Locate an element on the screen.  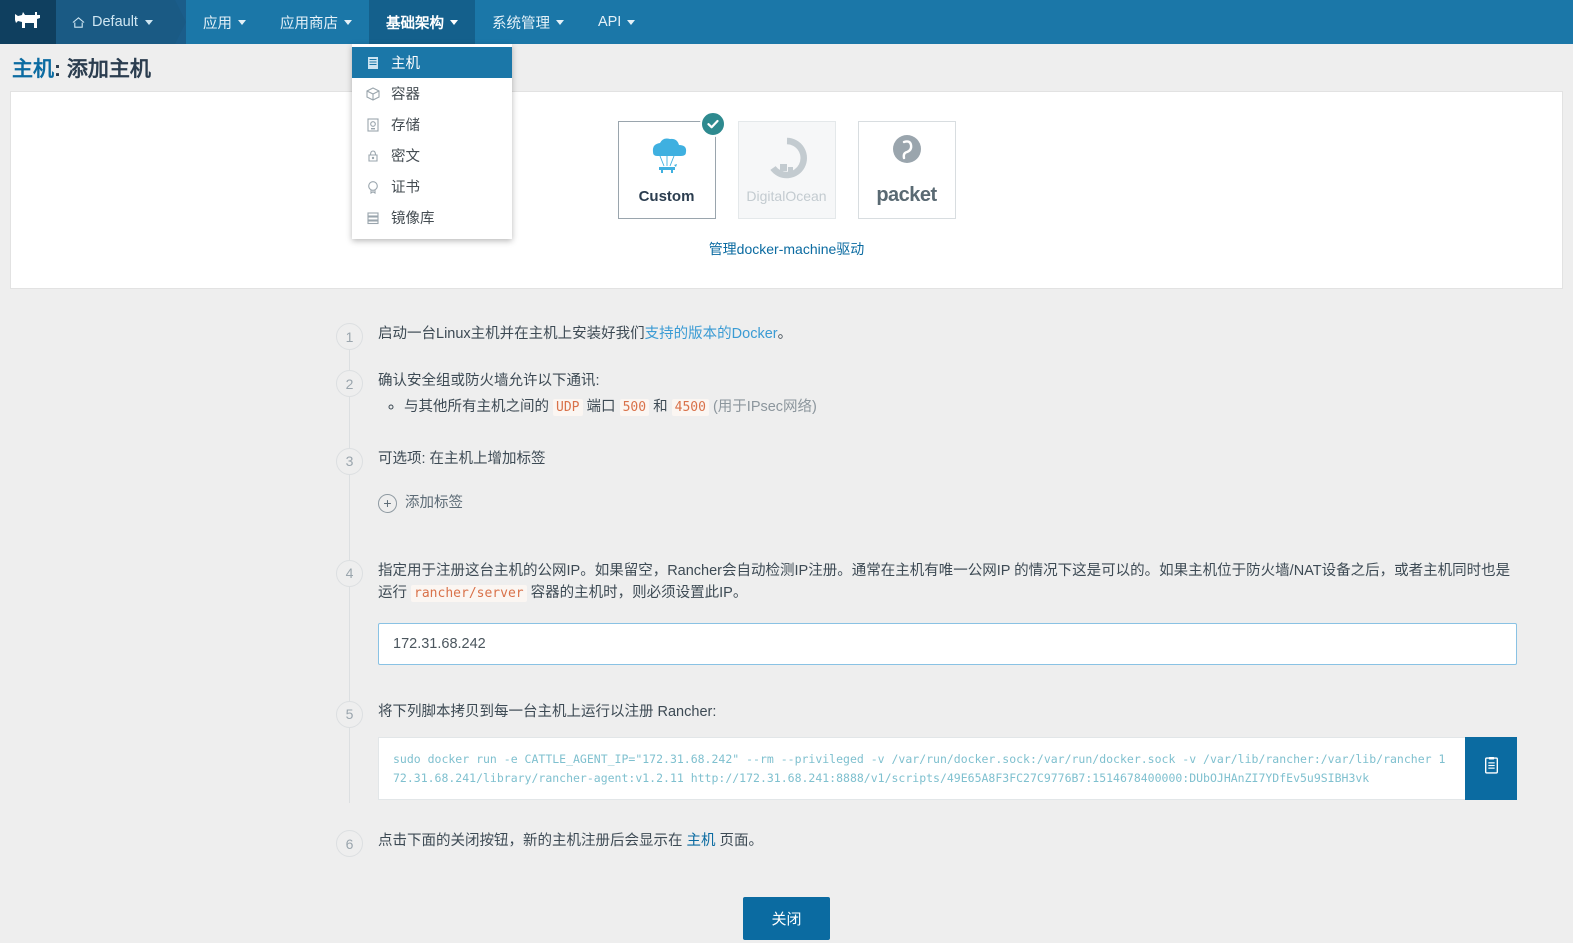
home-icon is located at coordinates (78, 22).